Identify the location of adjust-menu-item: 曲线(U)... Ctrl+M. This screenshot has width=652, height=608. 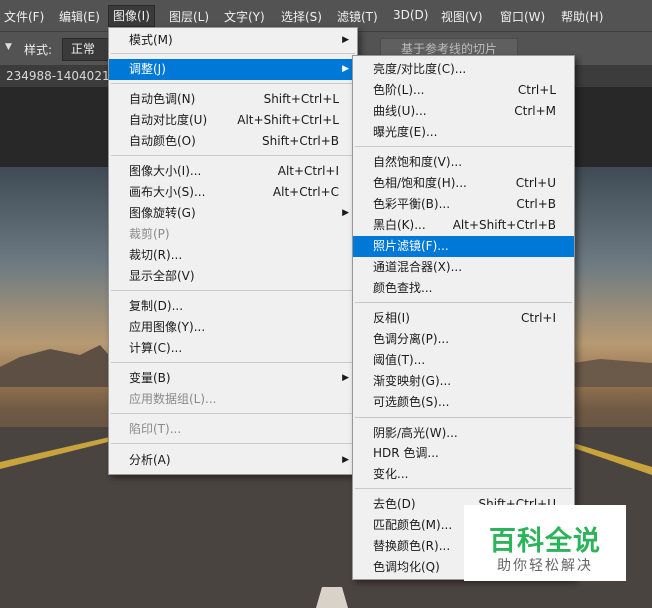
(463, 111).